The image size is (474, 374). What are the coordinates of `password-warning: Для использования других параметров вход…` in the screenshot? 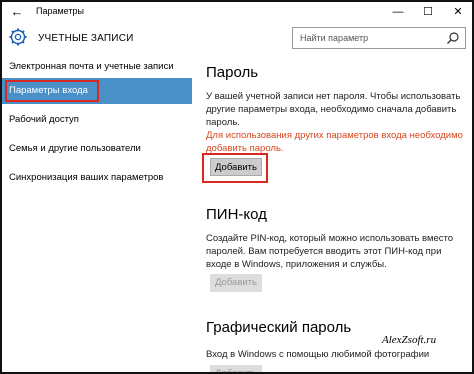 It's located at (334, 142).